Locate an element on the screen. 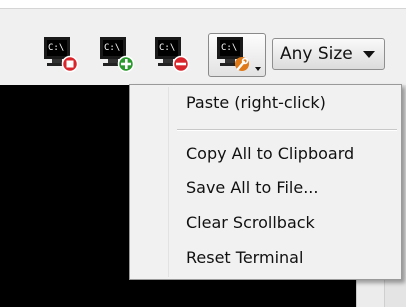 The width and height of the screenshot is (406, 307). terminal-add-icon: C:\ is located at coordinates (117, 55).